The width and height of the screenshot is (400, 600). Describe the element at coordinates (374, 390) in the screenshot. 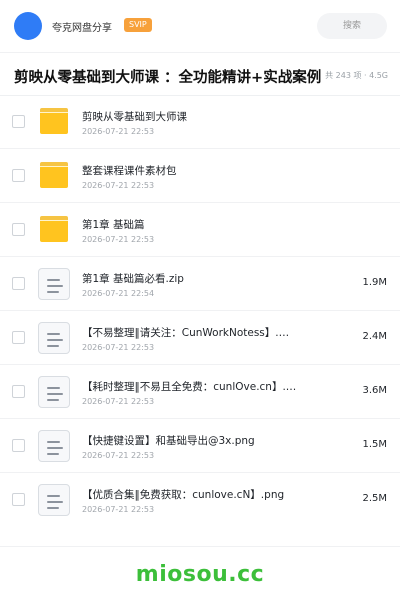

I see `file-size: 3.6M` at that location.